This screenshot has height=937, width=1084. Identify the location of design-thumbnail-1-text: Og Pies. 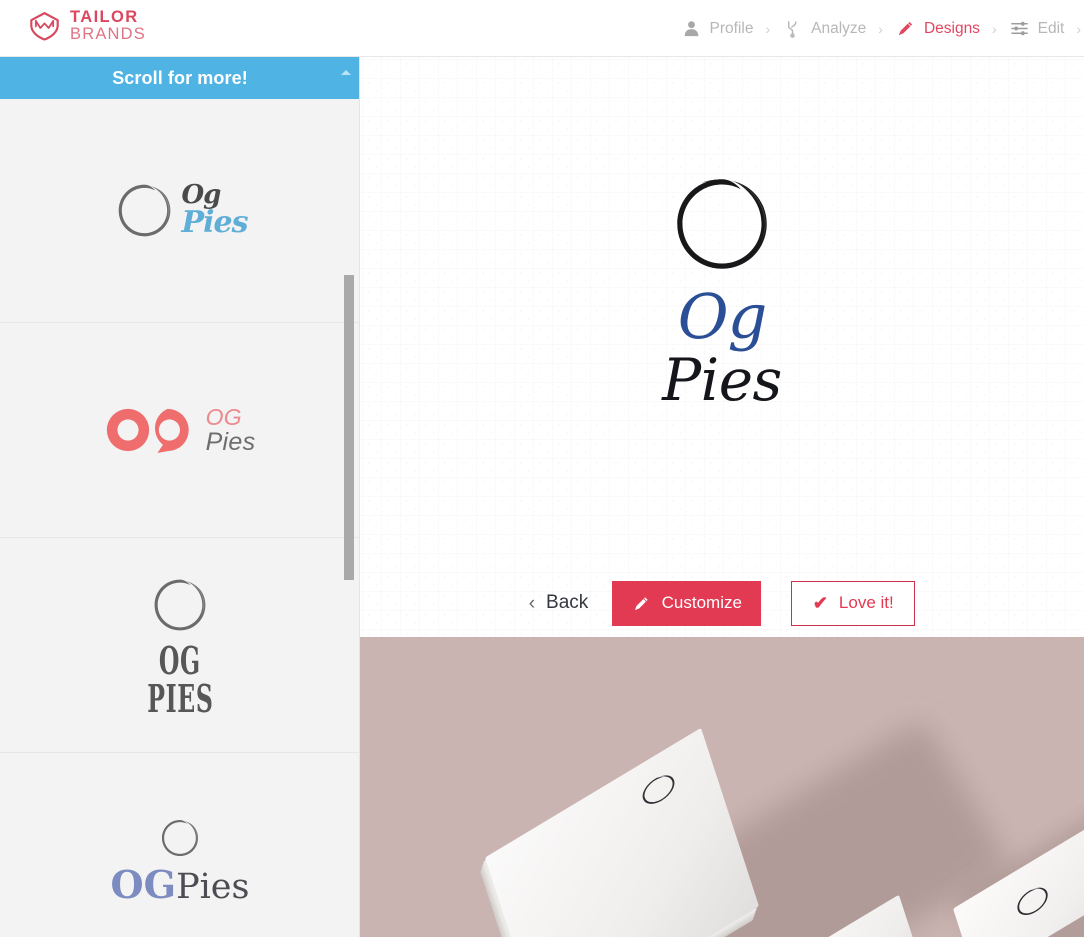
(215, 210).